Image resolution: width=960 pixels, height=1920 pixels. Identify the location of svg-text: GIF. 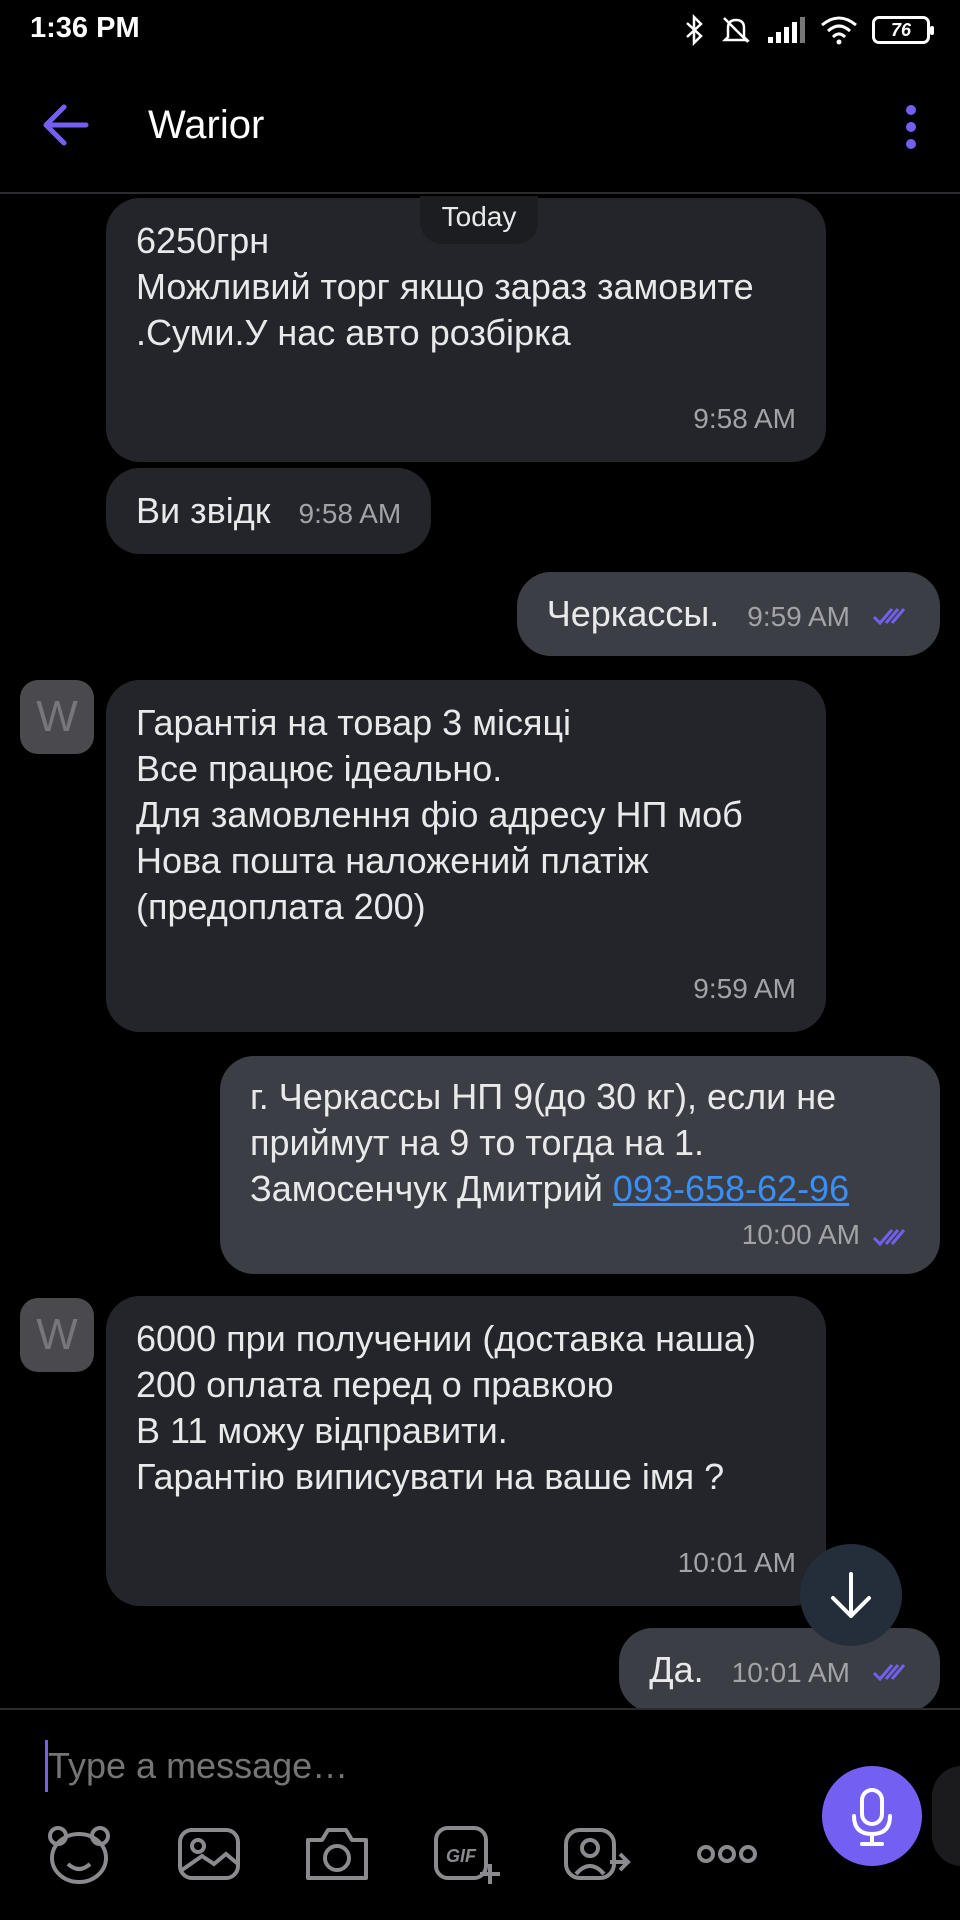
(461, 1856).